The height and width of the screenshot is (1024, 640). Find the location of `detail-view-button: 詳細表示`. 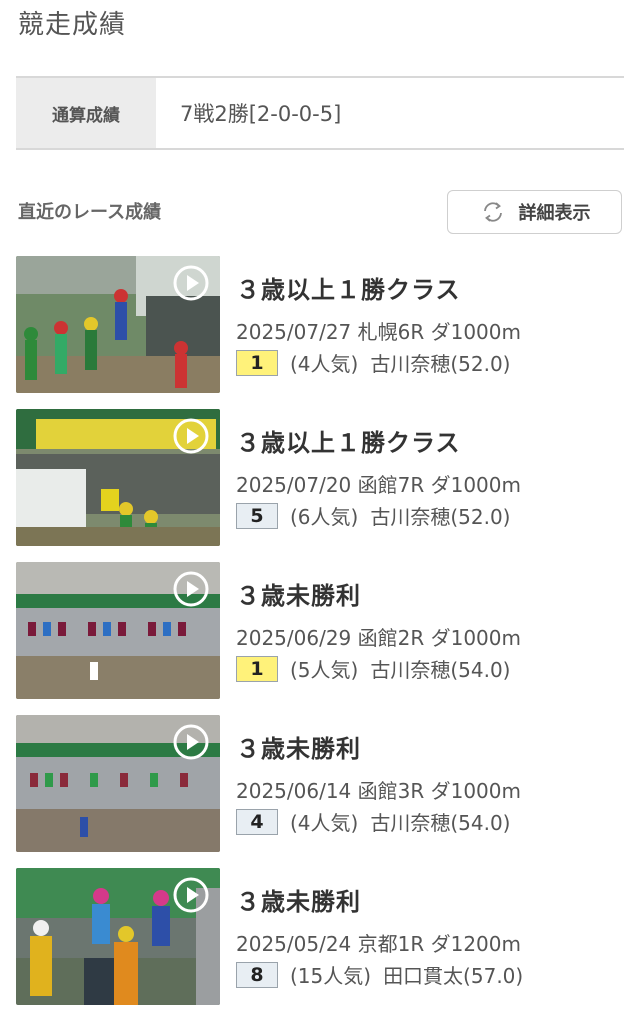

detail-view-button: 詳細表示 is located at coordinates (534, 212).